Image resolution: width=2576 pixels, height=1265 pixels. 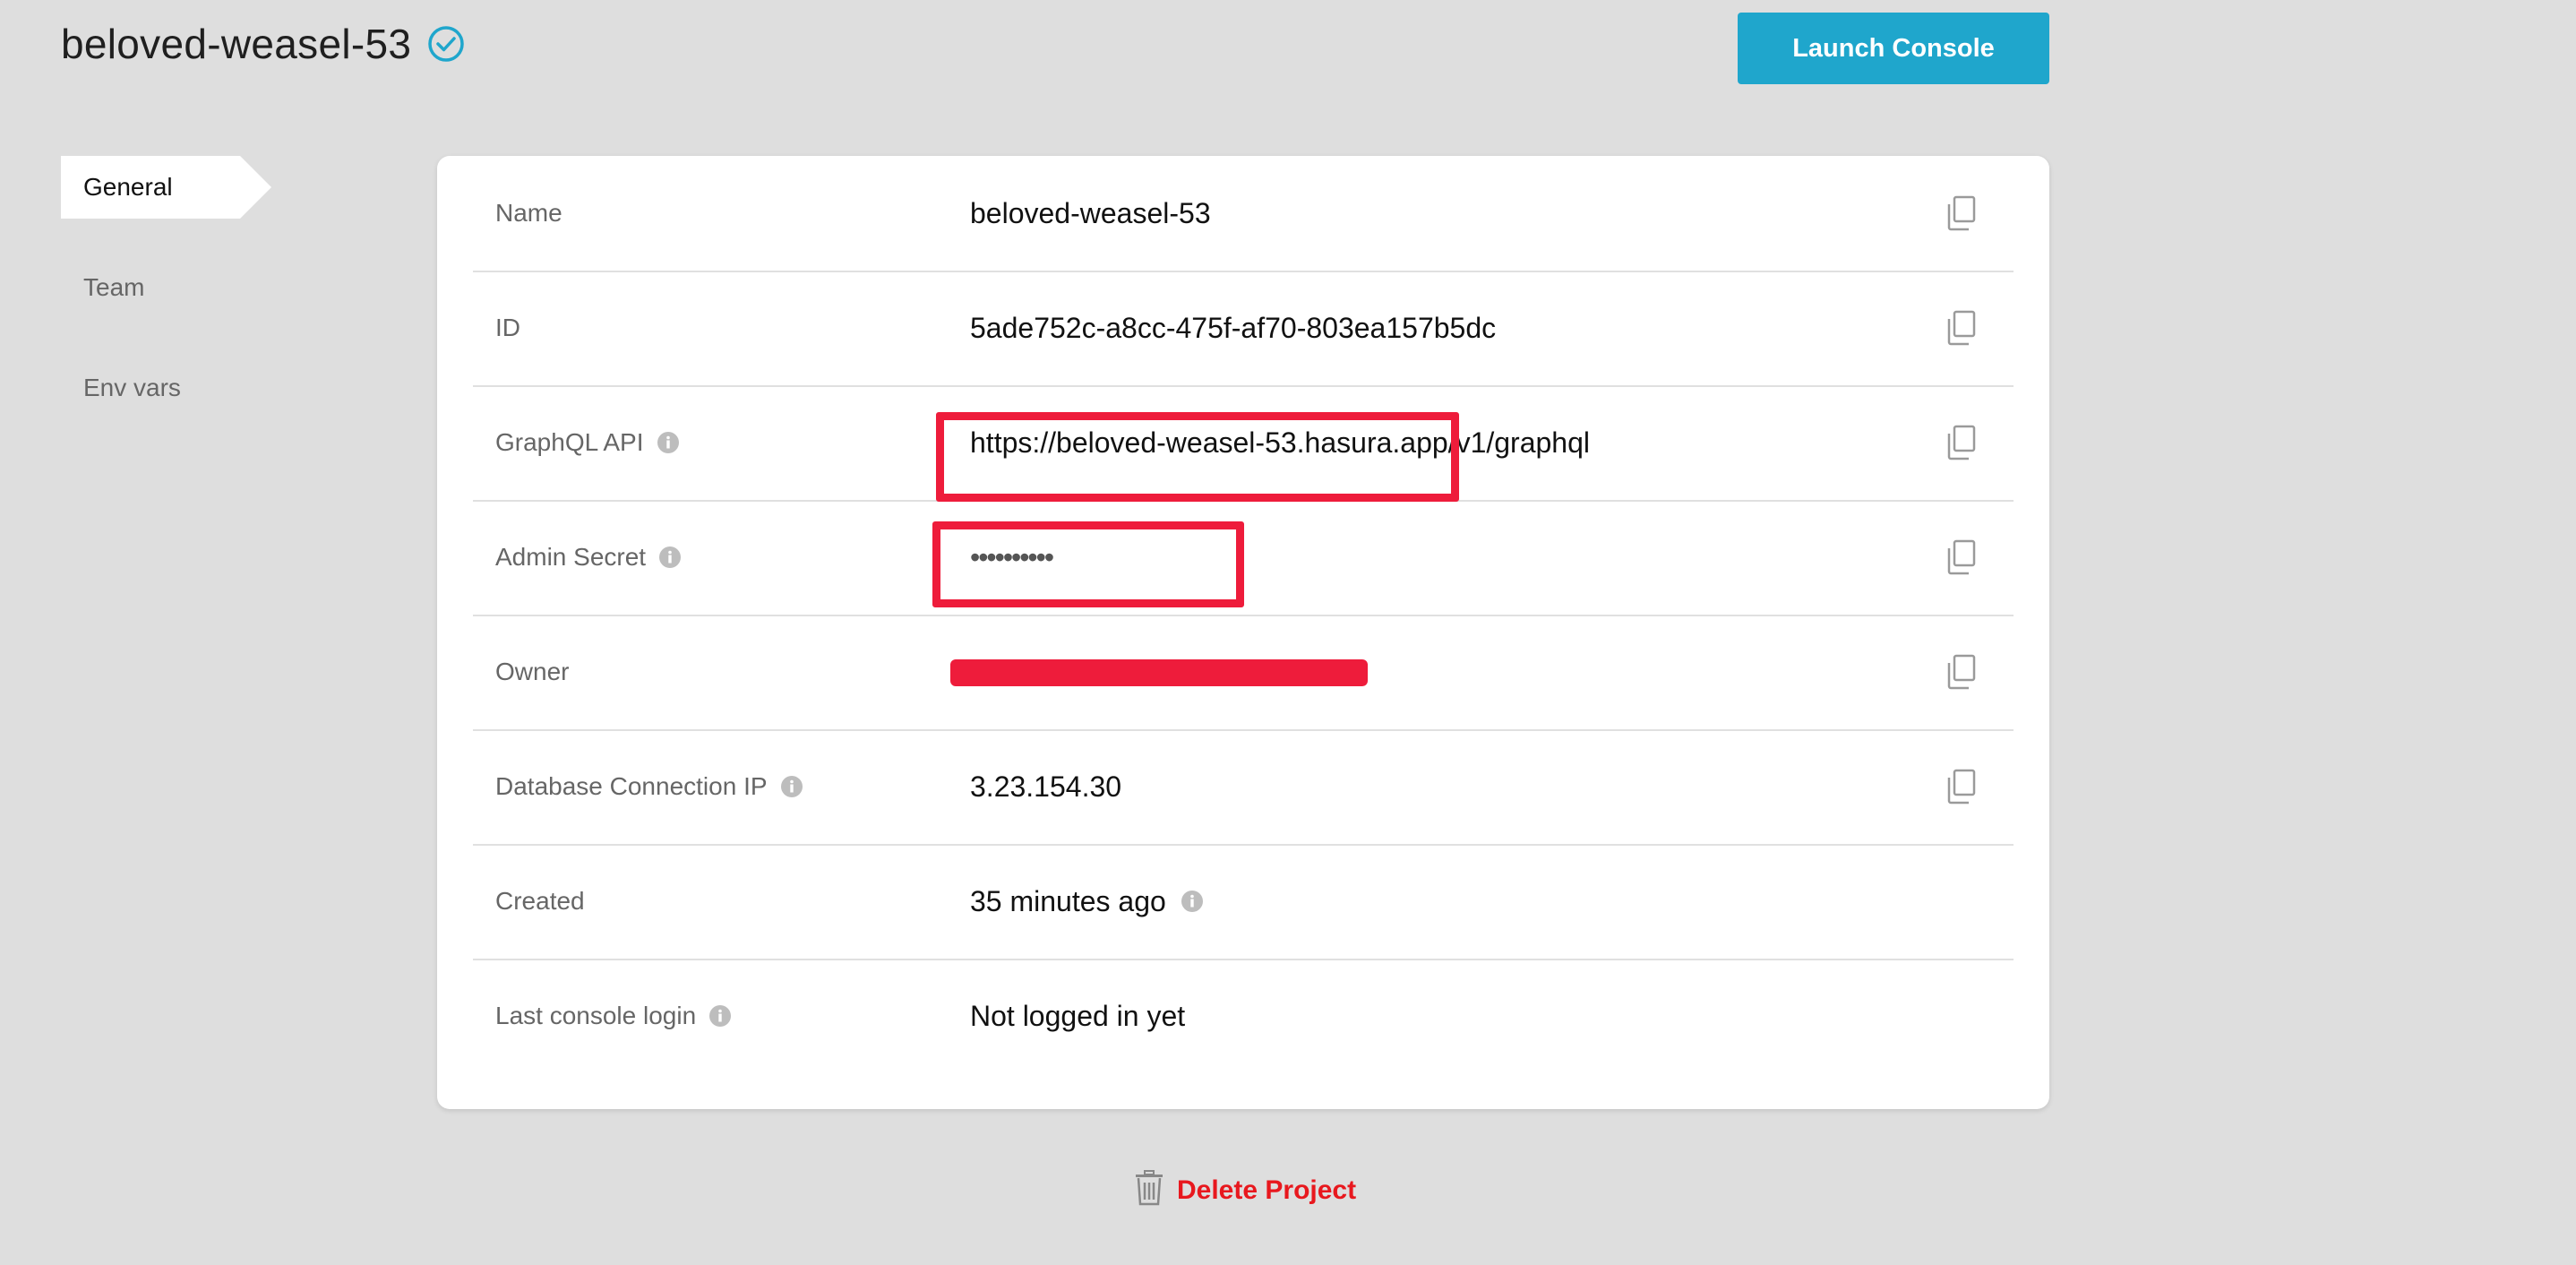 I want to click on row-label: Last console login, so click(x=596, y=1015).